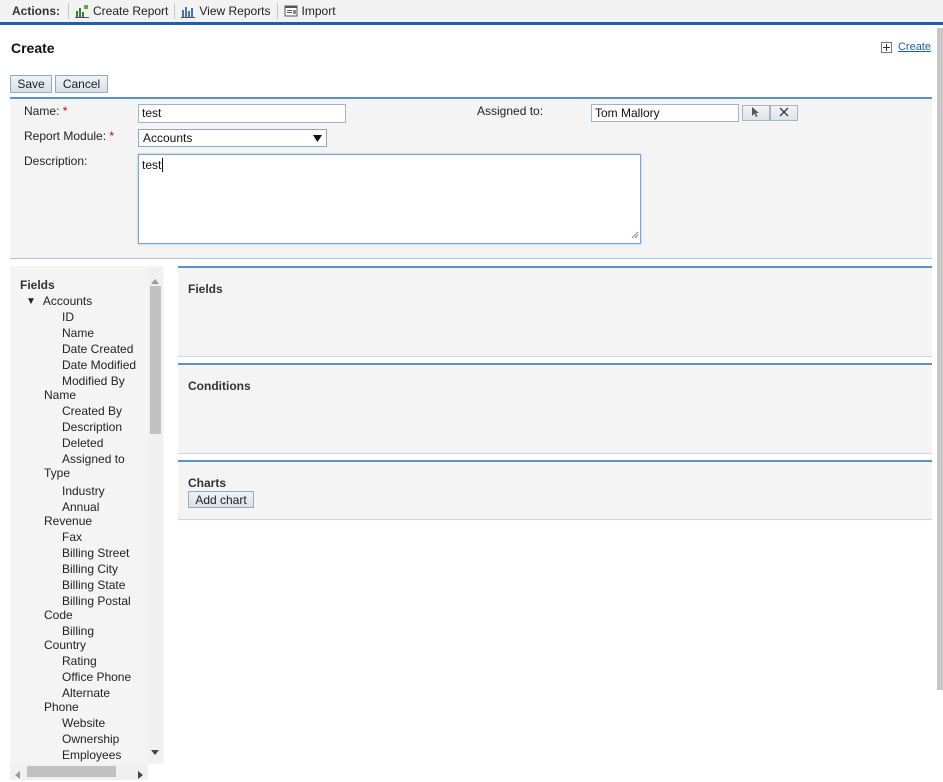  Describe the element at coordinates (56, 161) in the screenshot. I see `description-label: Description:` at that location.